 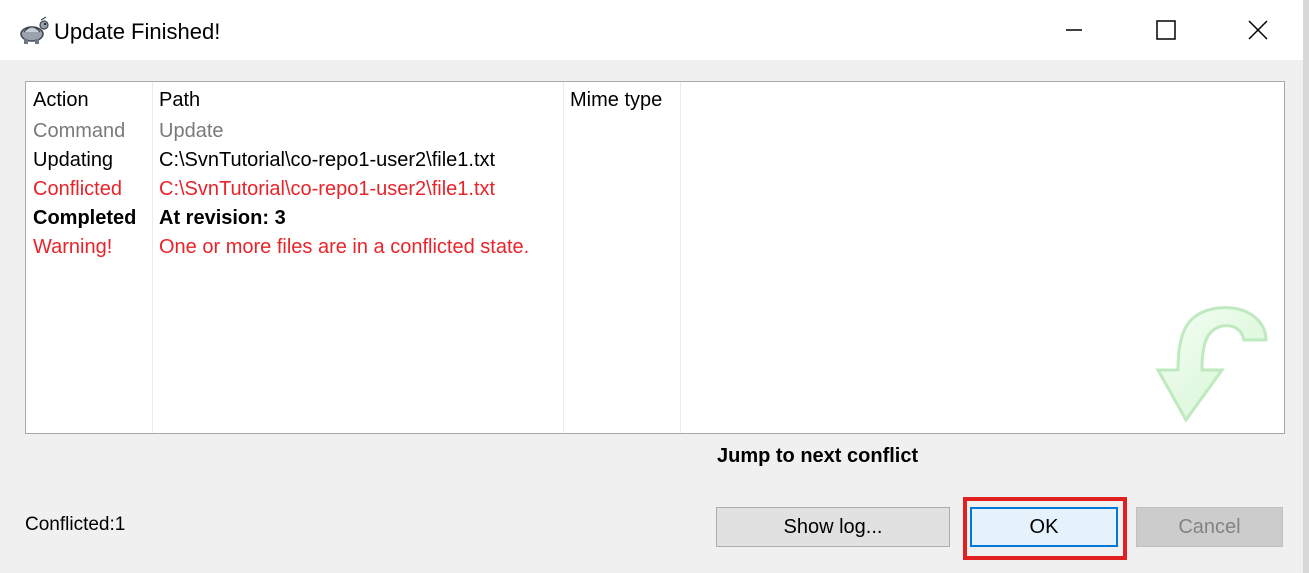 What do you see at coordinates (79, 131) in the screenshot?
I see `row-action: Command` at bounding box center [79, 131].